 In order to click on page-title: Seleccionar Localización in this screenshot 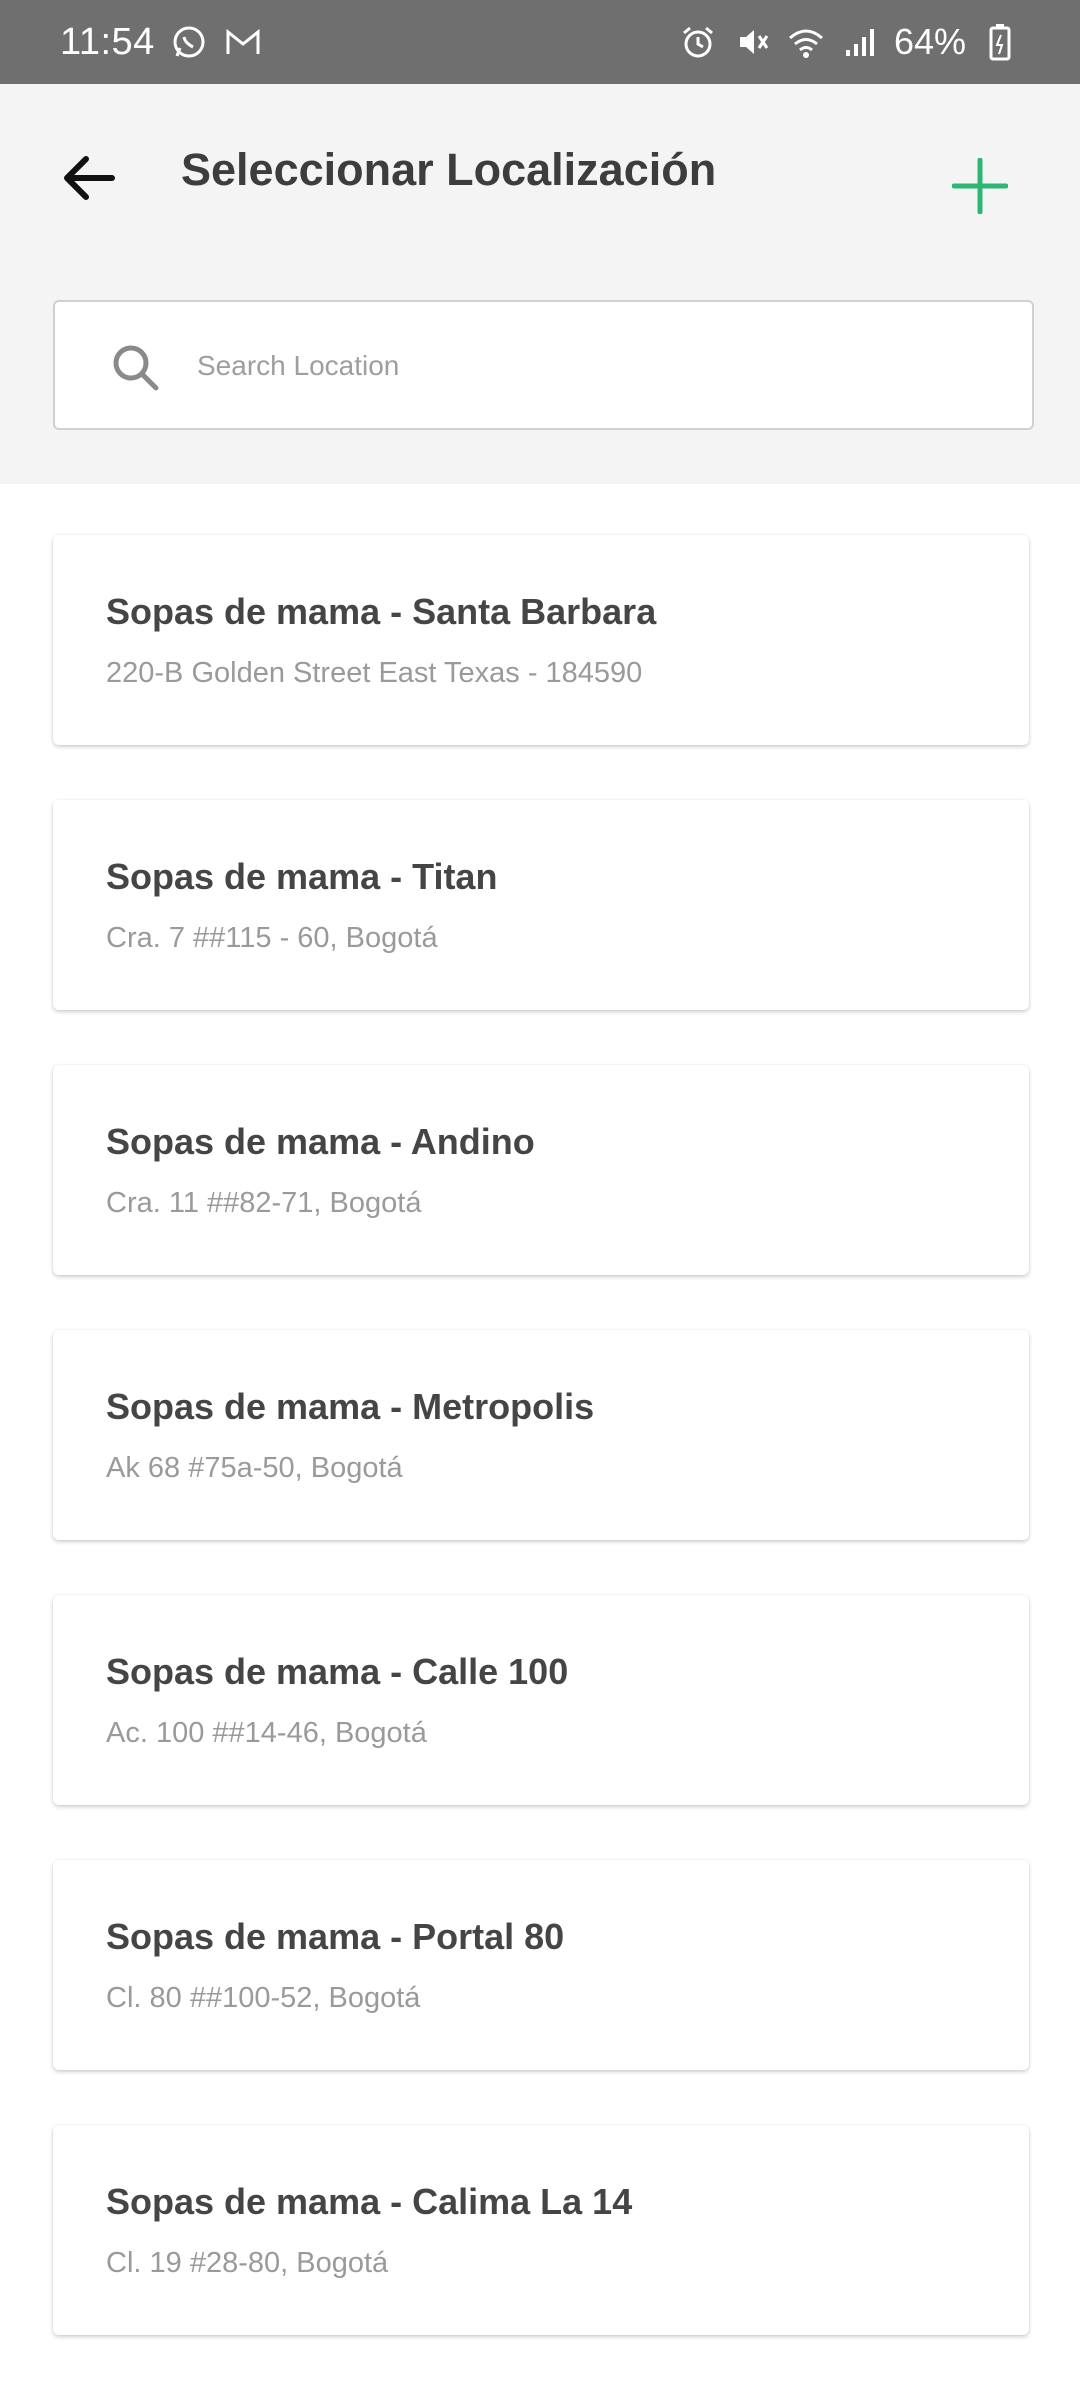, I will do `click(449, 169)`.